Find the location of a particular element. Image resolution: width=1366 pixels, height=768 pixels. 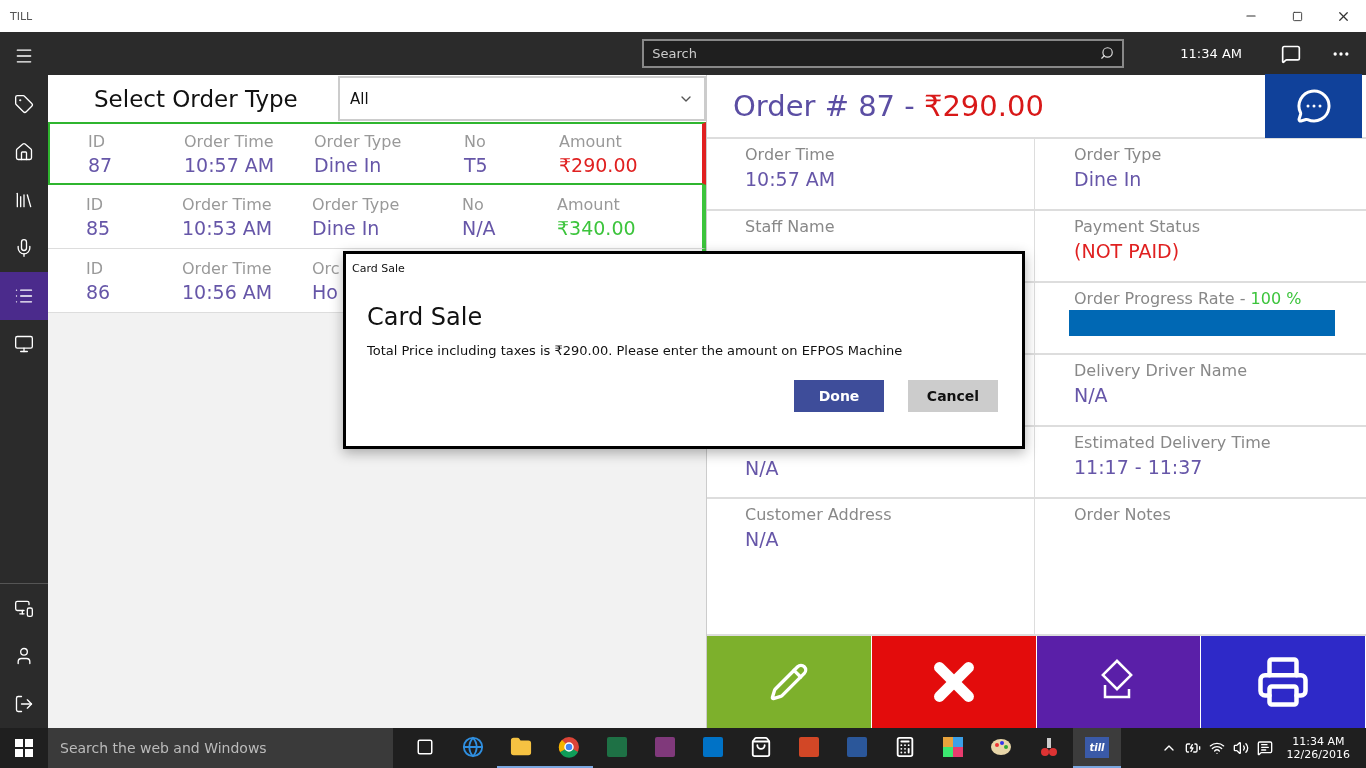

section-title: Select Order Type is located at coordinates (196, 98).